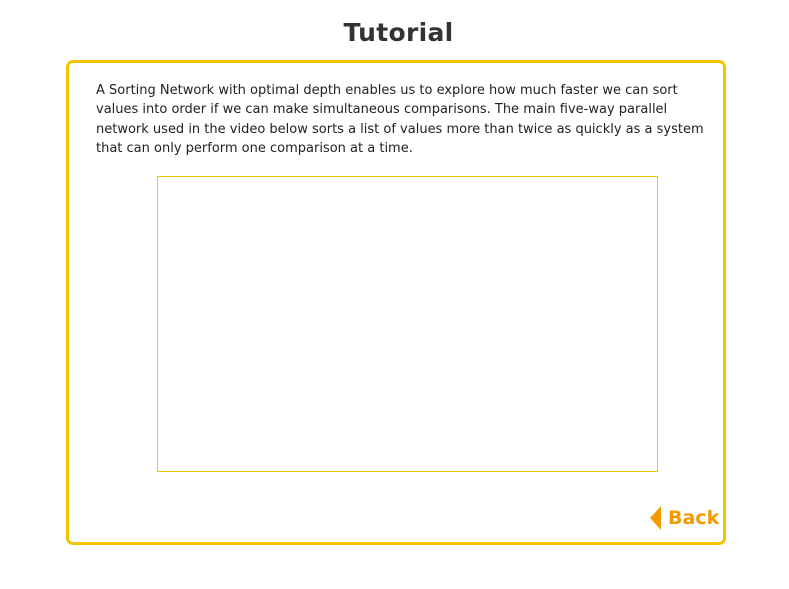 The width and height of the screenshot is (789, 589). I want to click on page-title: Tutorial, so click(398, 32).